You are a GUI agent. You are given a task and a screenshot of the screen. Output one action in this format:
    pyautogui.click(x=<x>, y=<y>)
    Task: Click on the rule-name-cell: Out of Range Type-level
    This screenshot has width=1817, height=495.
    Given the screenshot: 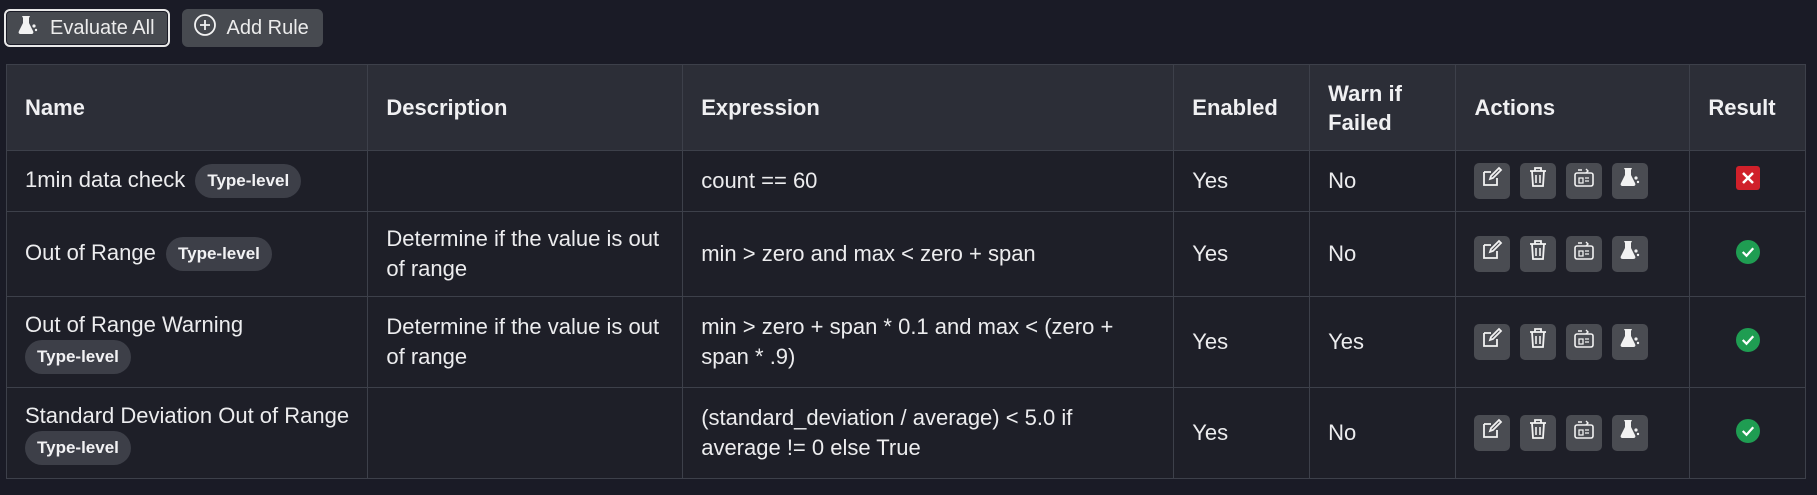 What is the action you would take?
    pyautogui.click(x=187, y=254)
    